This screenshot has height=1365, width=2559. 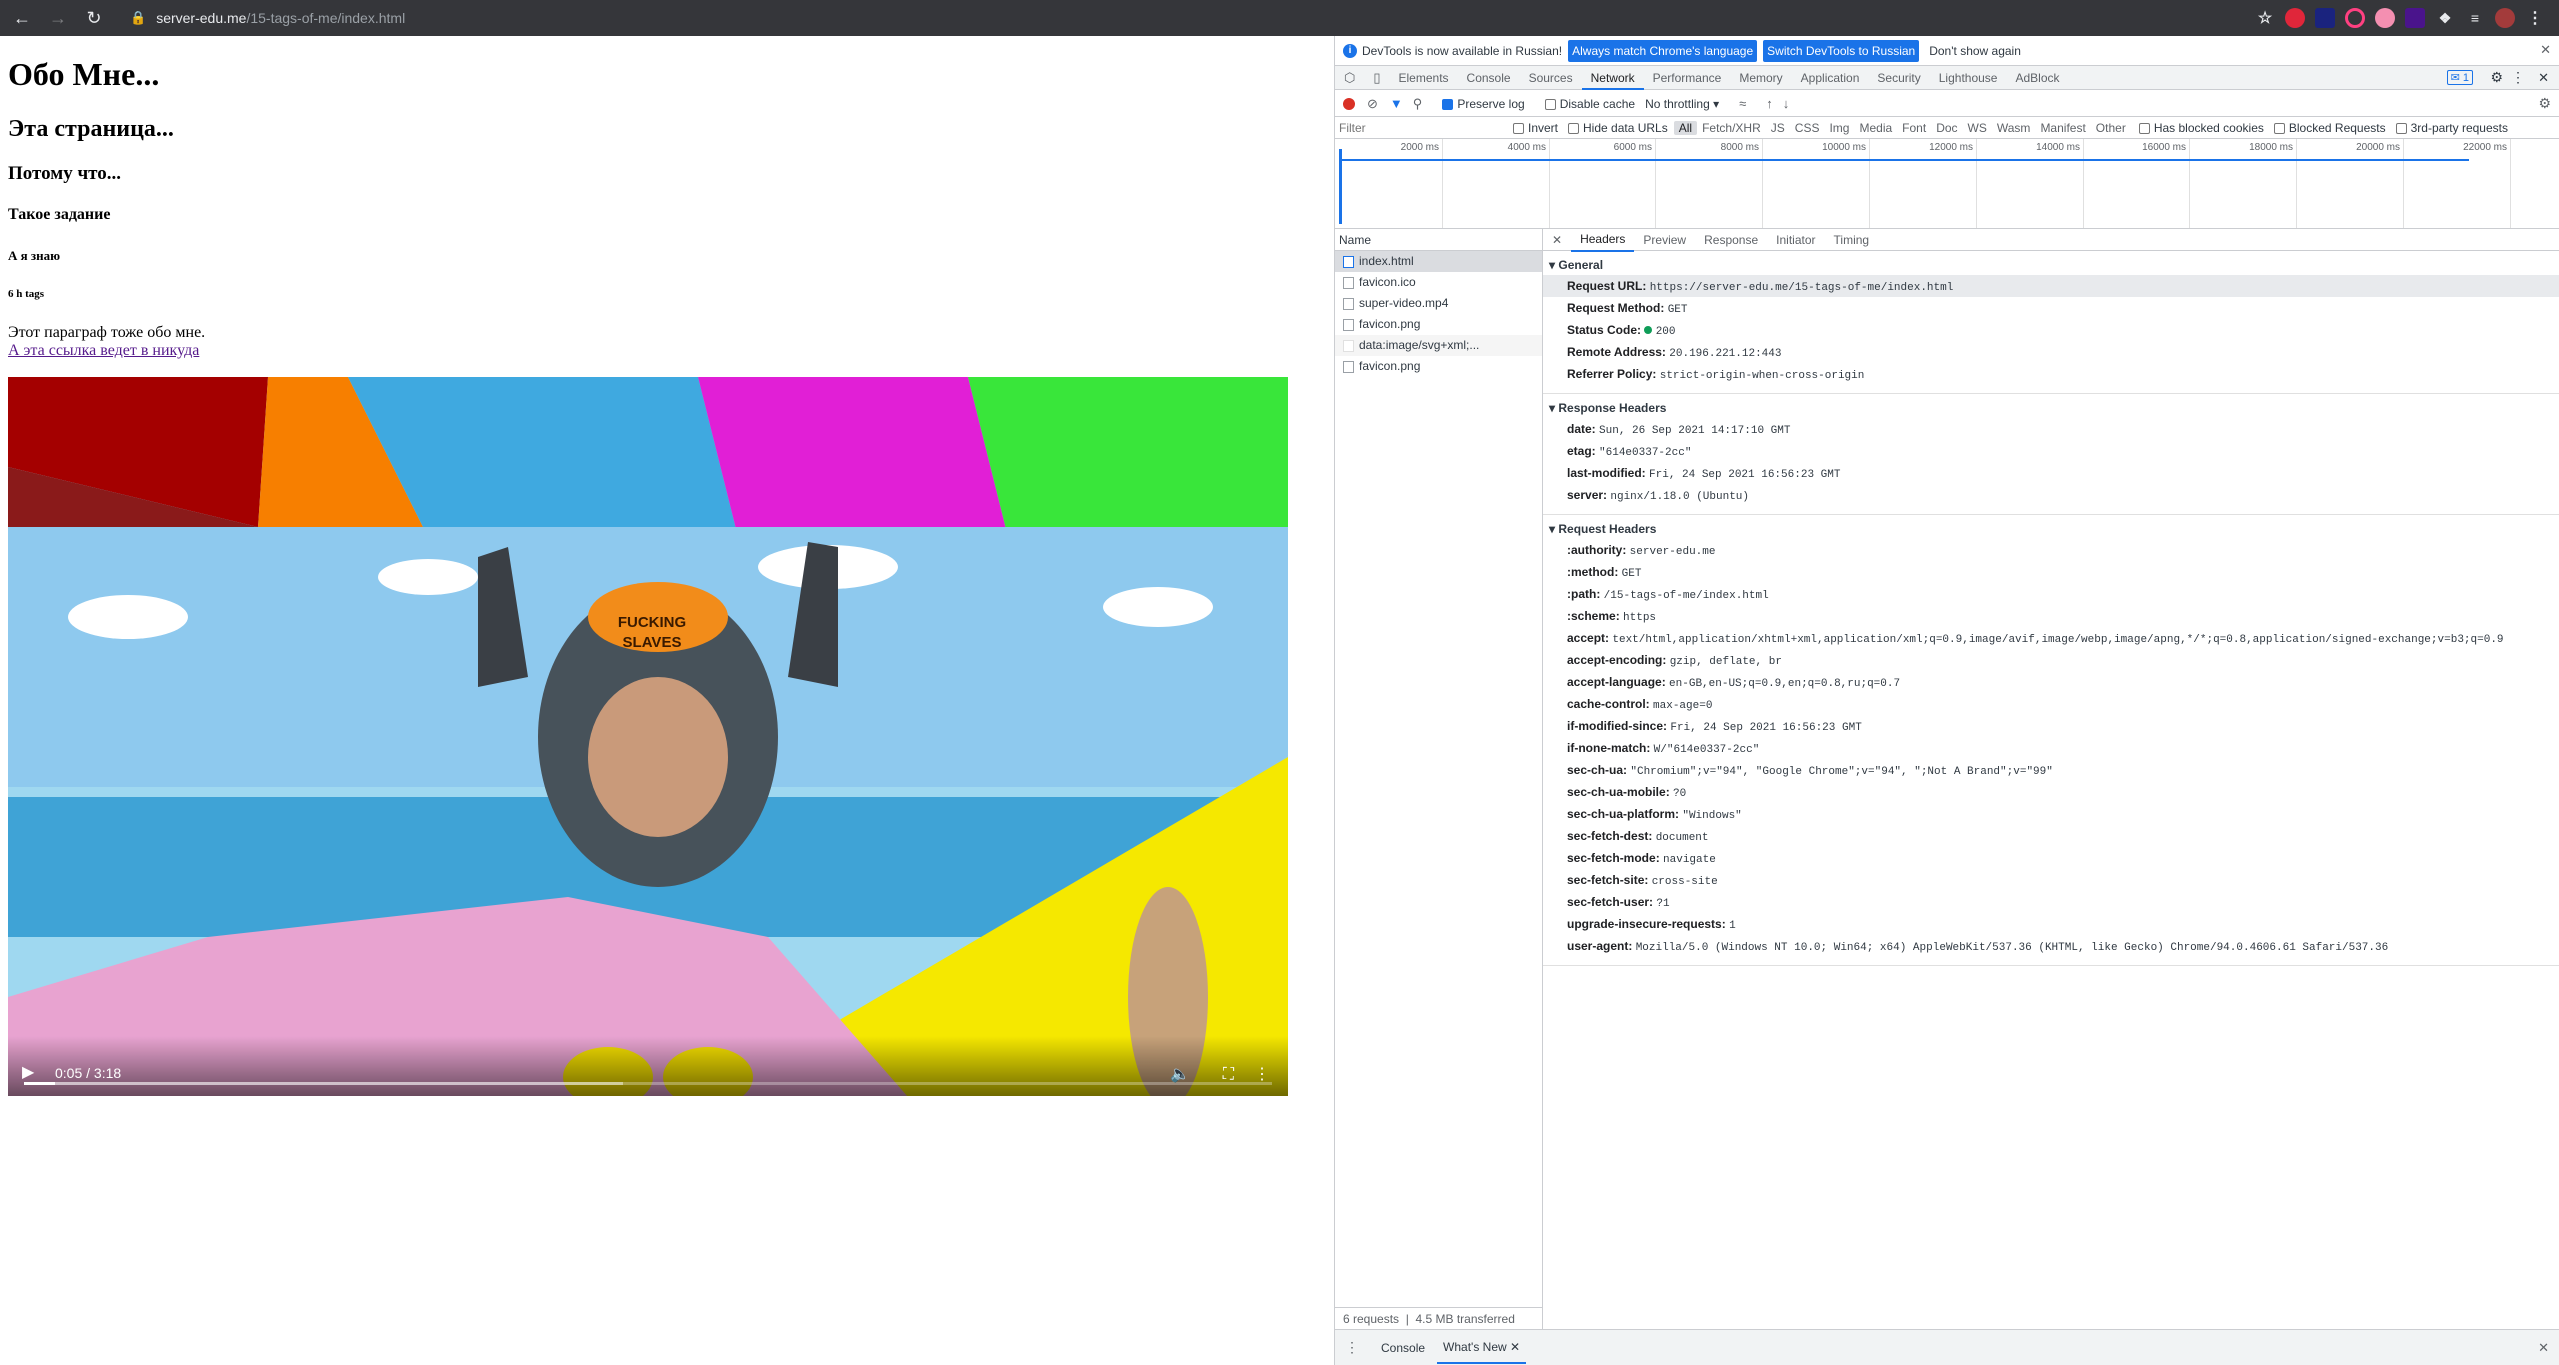 I want to click on filter-icon: ▼, so click(x=1396, y=103).